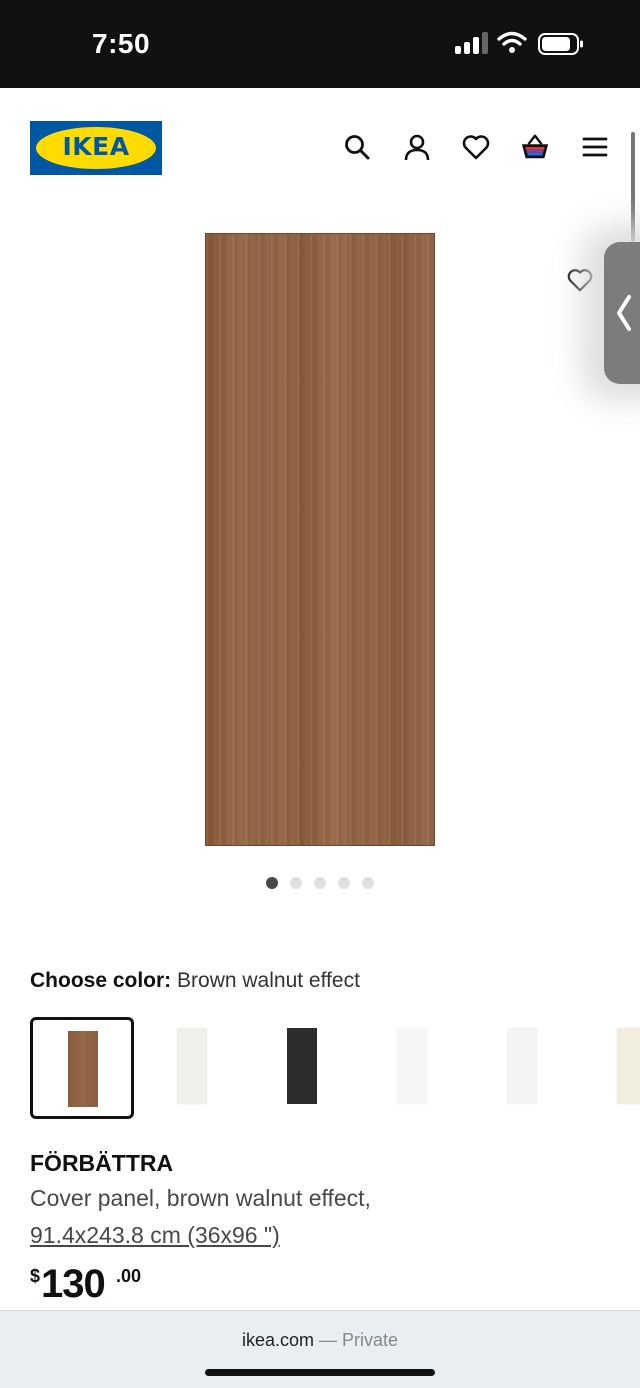  I want to click on status-time: 7:50, so click(121, 43).